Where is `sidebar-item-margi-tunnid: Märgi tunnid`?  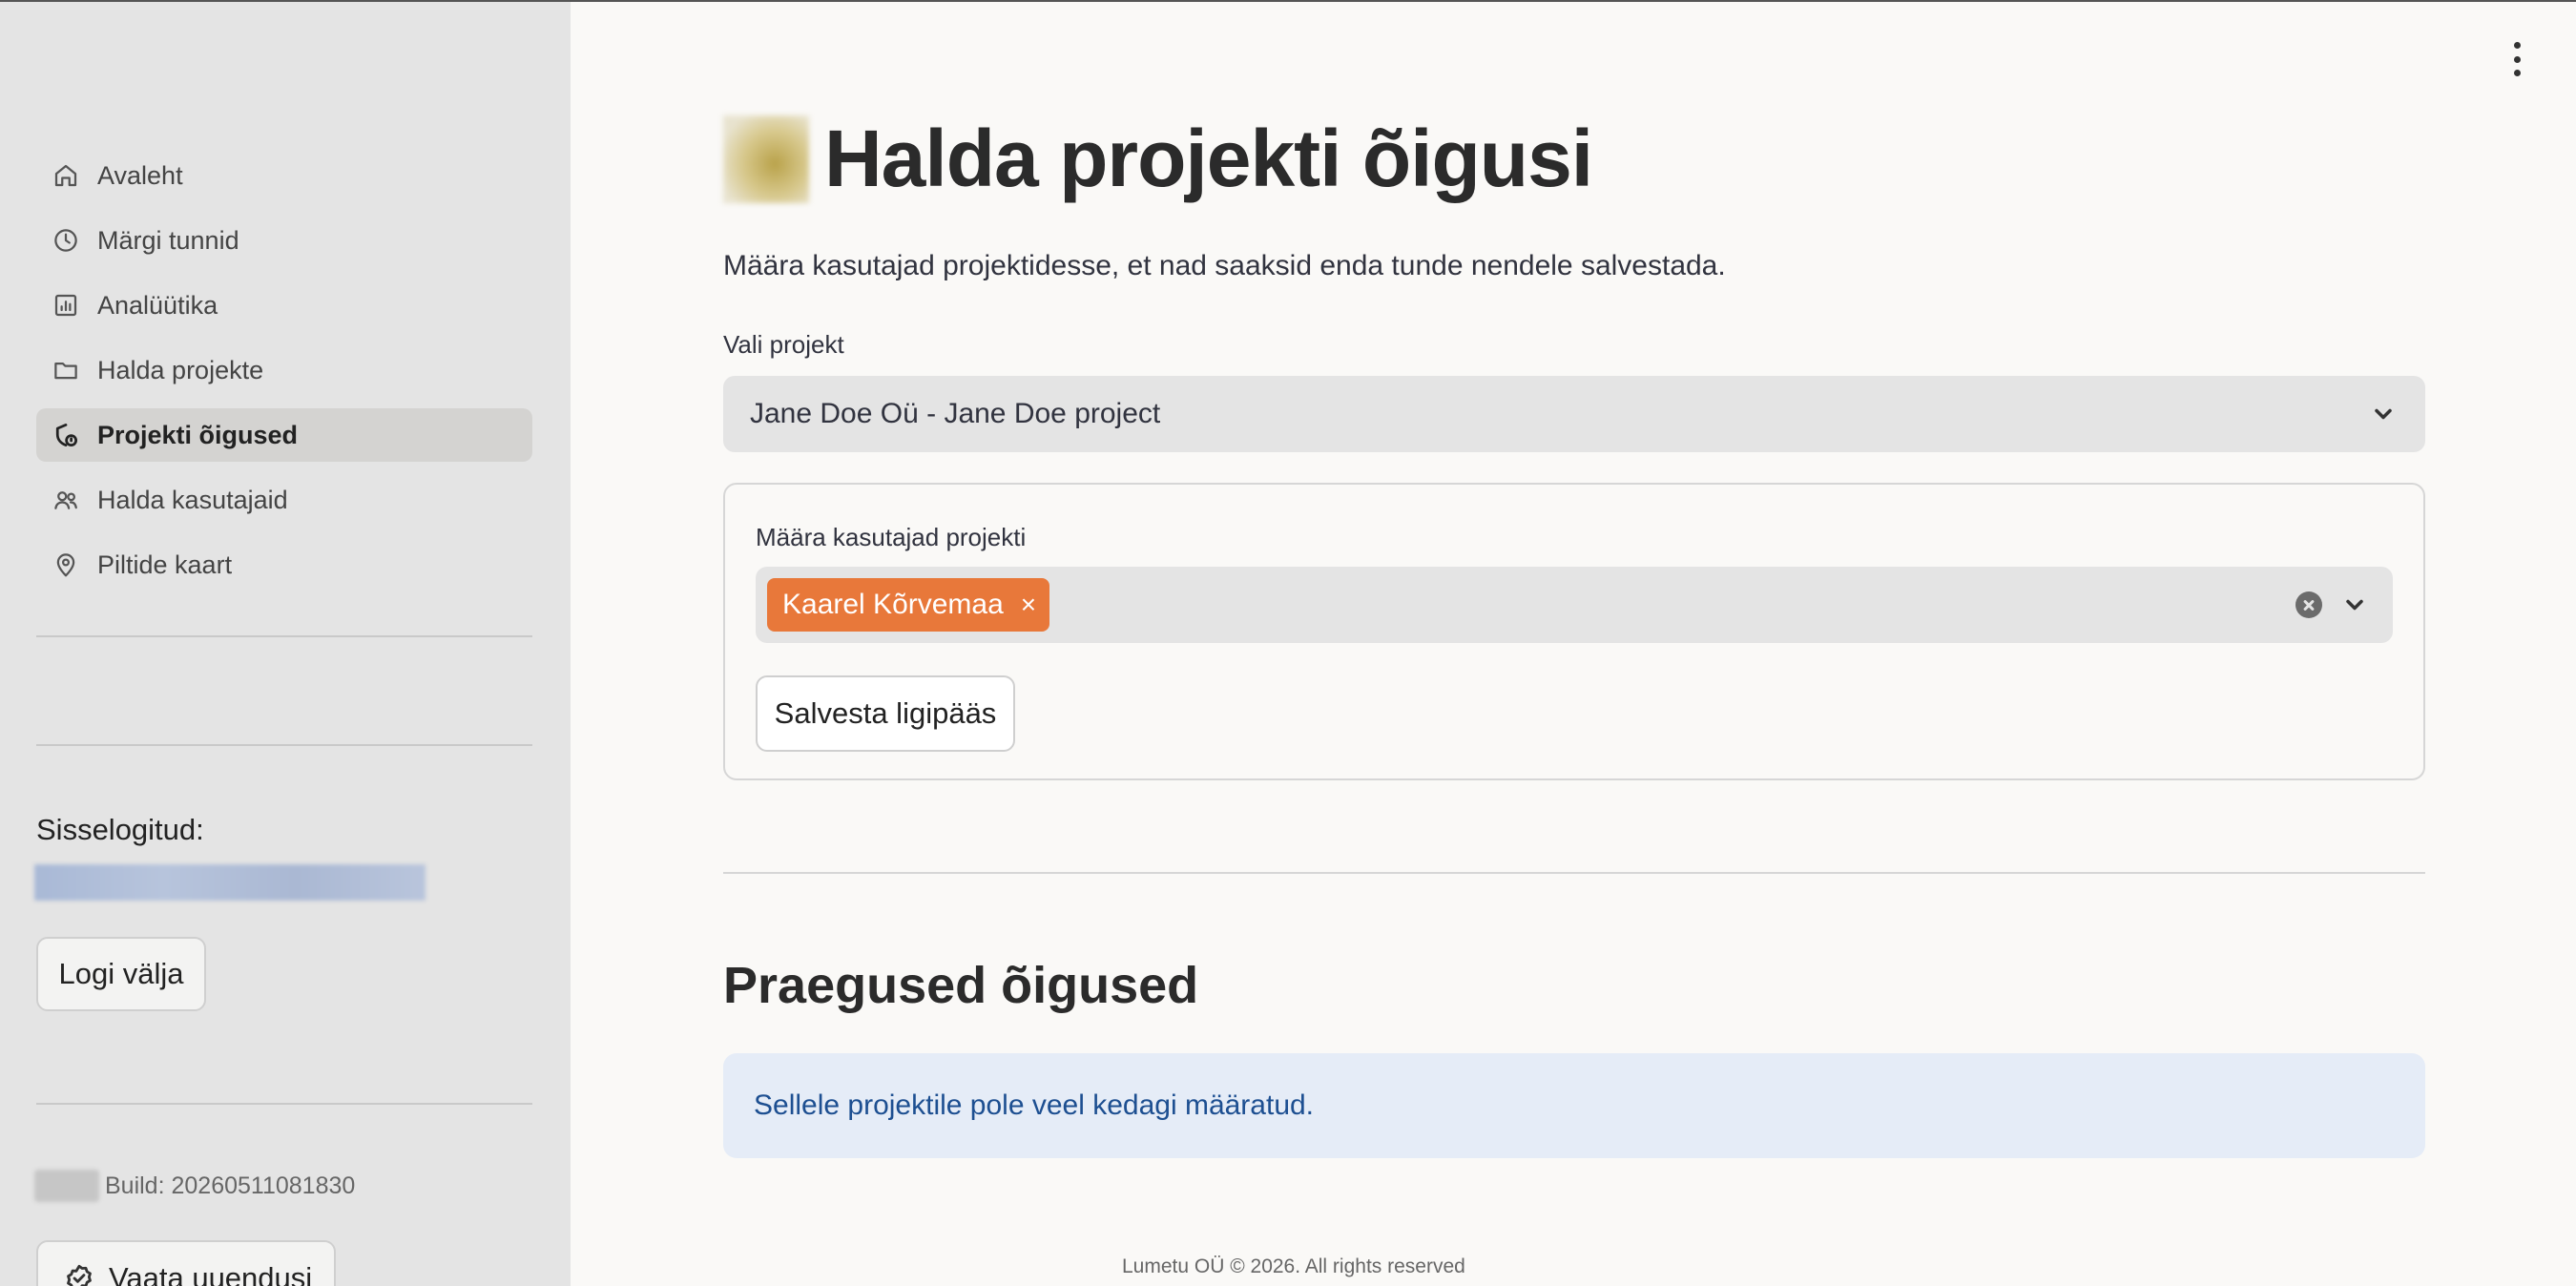 sidebar-item-margi-tunnid: Märgi tunnid is located at coordinates (284, 240).